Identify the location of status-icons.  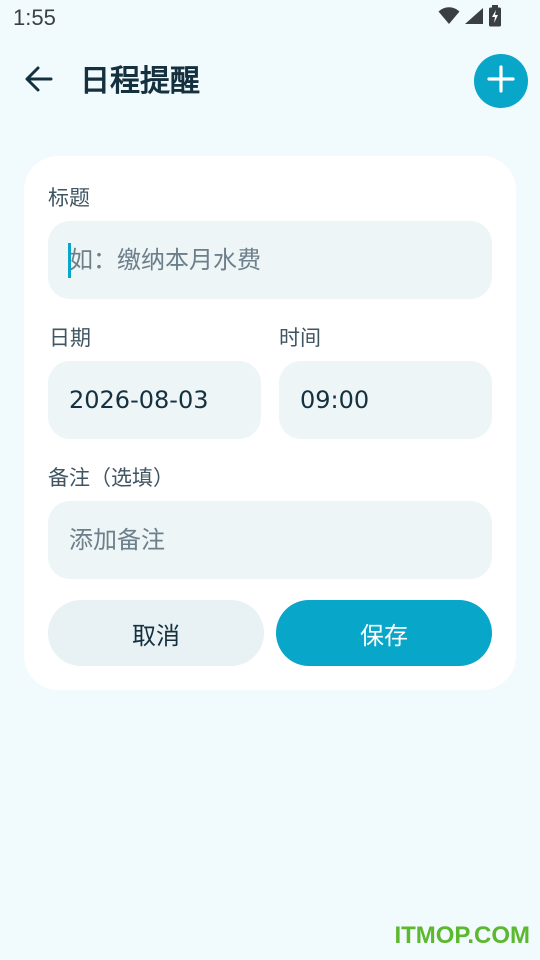
(470, 18).